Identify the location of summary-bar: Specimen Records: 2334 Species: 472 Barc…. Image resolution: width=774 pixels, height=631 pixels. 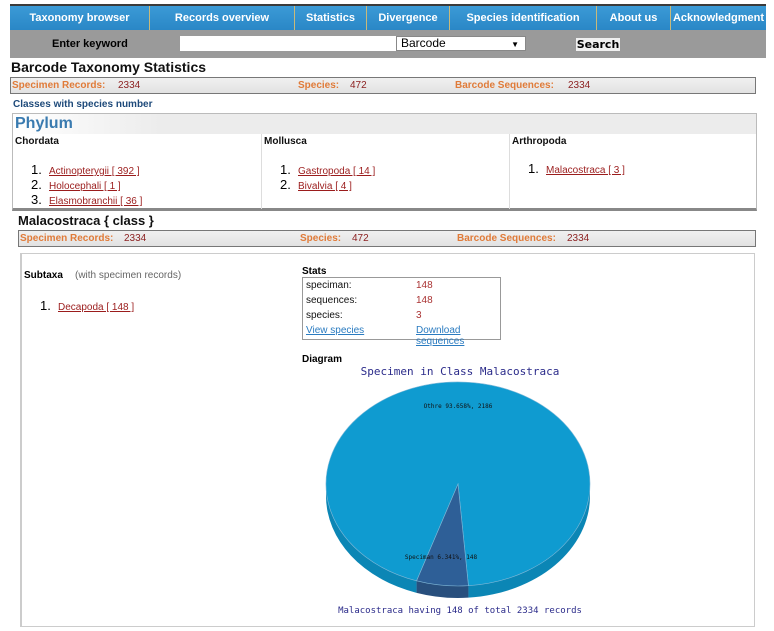
(383, 85).